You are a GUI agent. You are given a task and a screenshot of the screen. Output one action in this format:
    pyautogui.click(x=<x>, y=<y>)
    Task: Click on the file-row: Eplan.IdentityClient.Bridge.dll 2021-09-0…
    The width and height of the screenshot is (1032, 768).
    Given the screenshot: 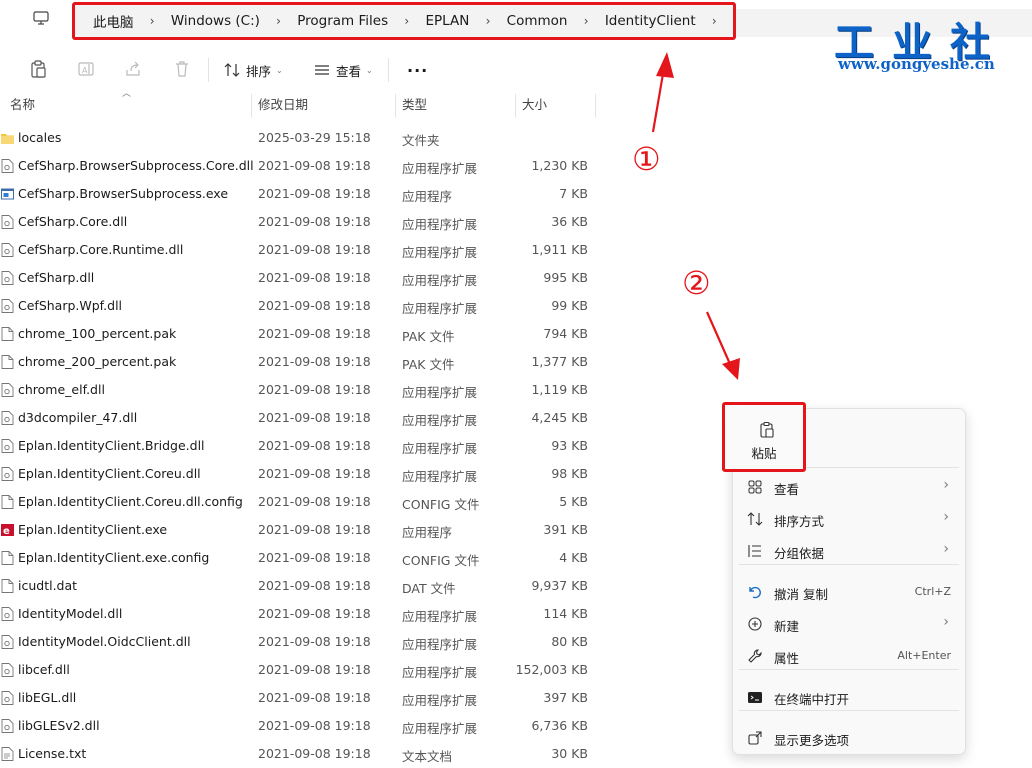 What is the action you would take?
    pyautogui.click(x=305, y=446)
    